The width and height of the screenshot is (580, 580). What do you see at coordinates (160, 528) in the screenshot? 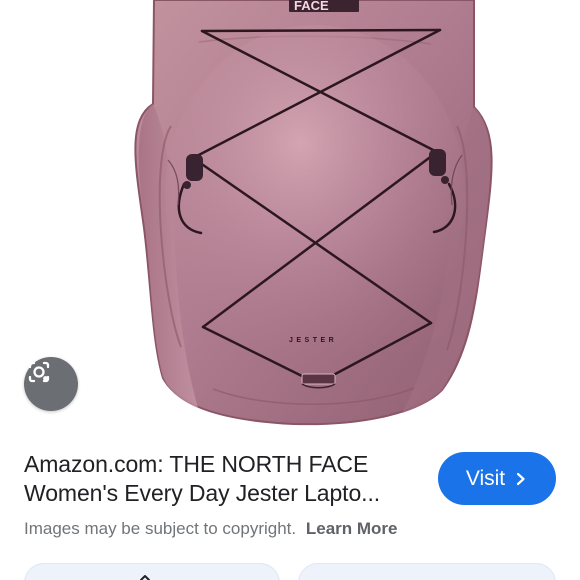
I see `copyright-text: Images may be subject to copyright.` at bounding box center [160, 528].